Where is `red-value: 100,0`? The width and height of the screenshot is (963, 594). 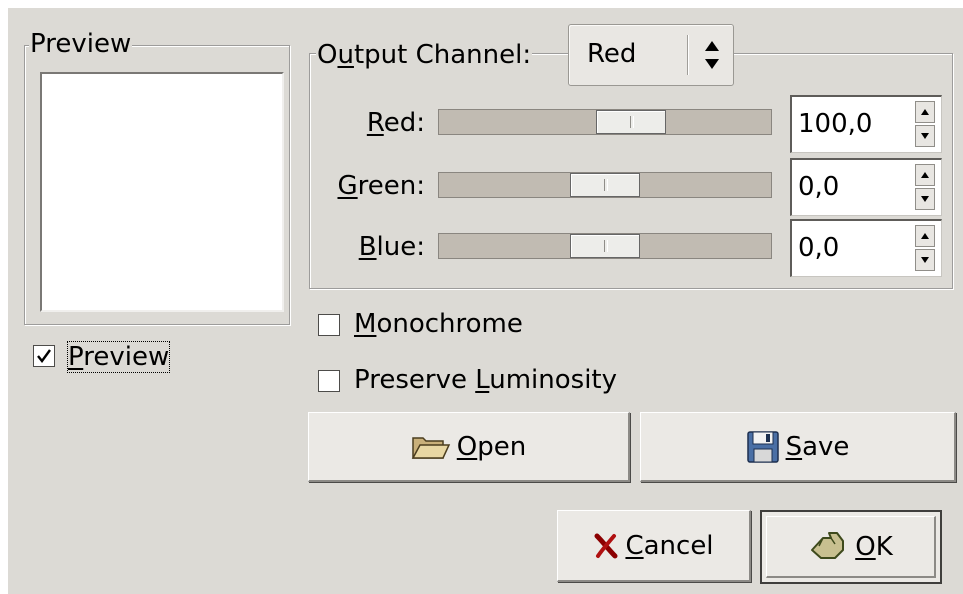 red-value: 100,0 is located at coordinates (835, 124).